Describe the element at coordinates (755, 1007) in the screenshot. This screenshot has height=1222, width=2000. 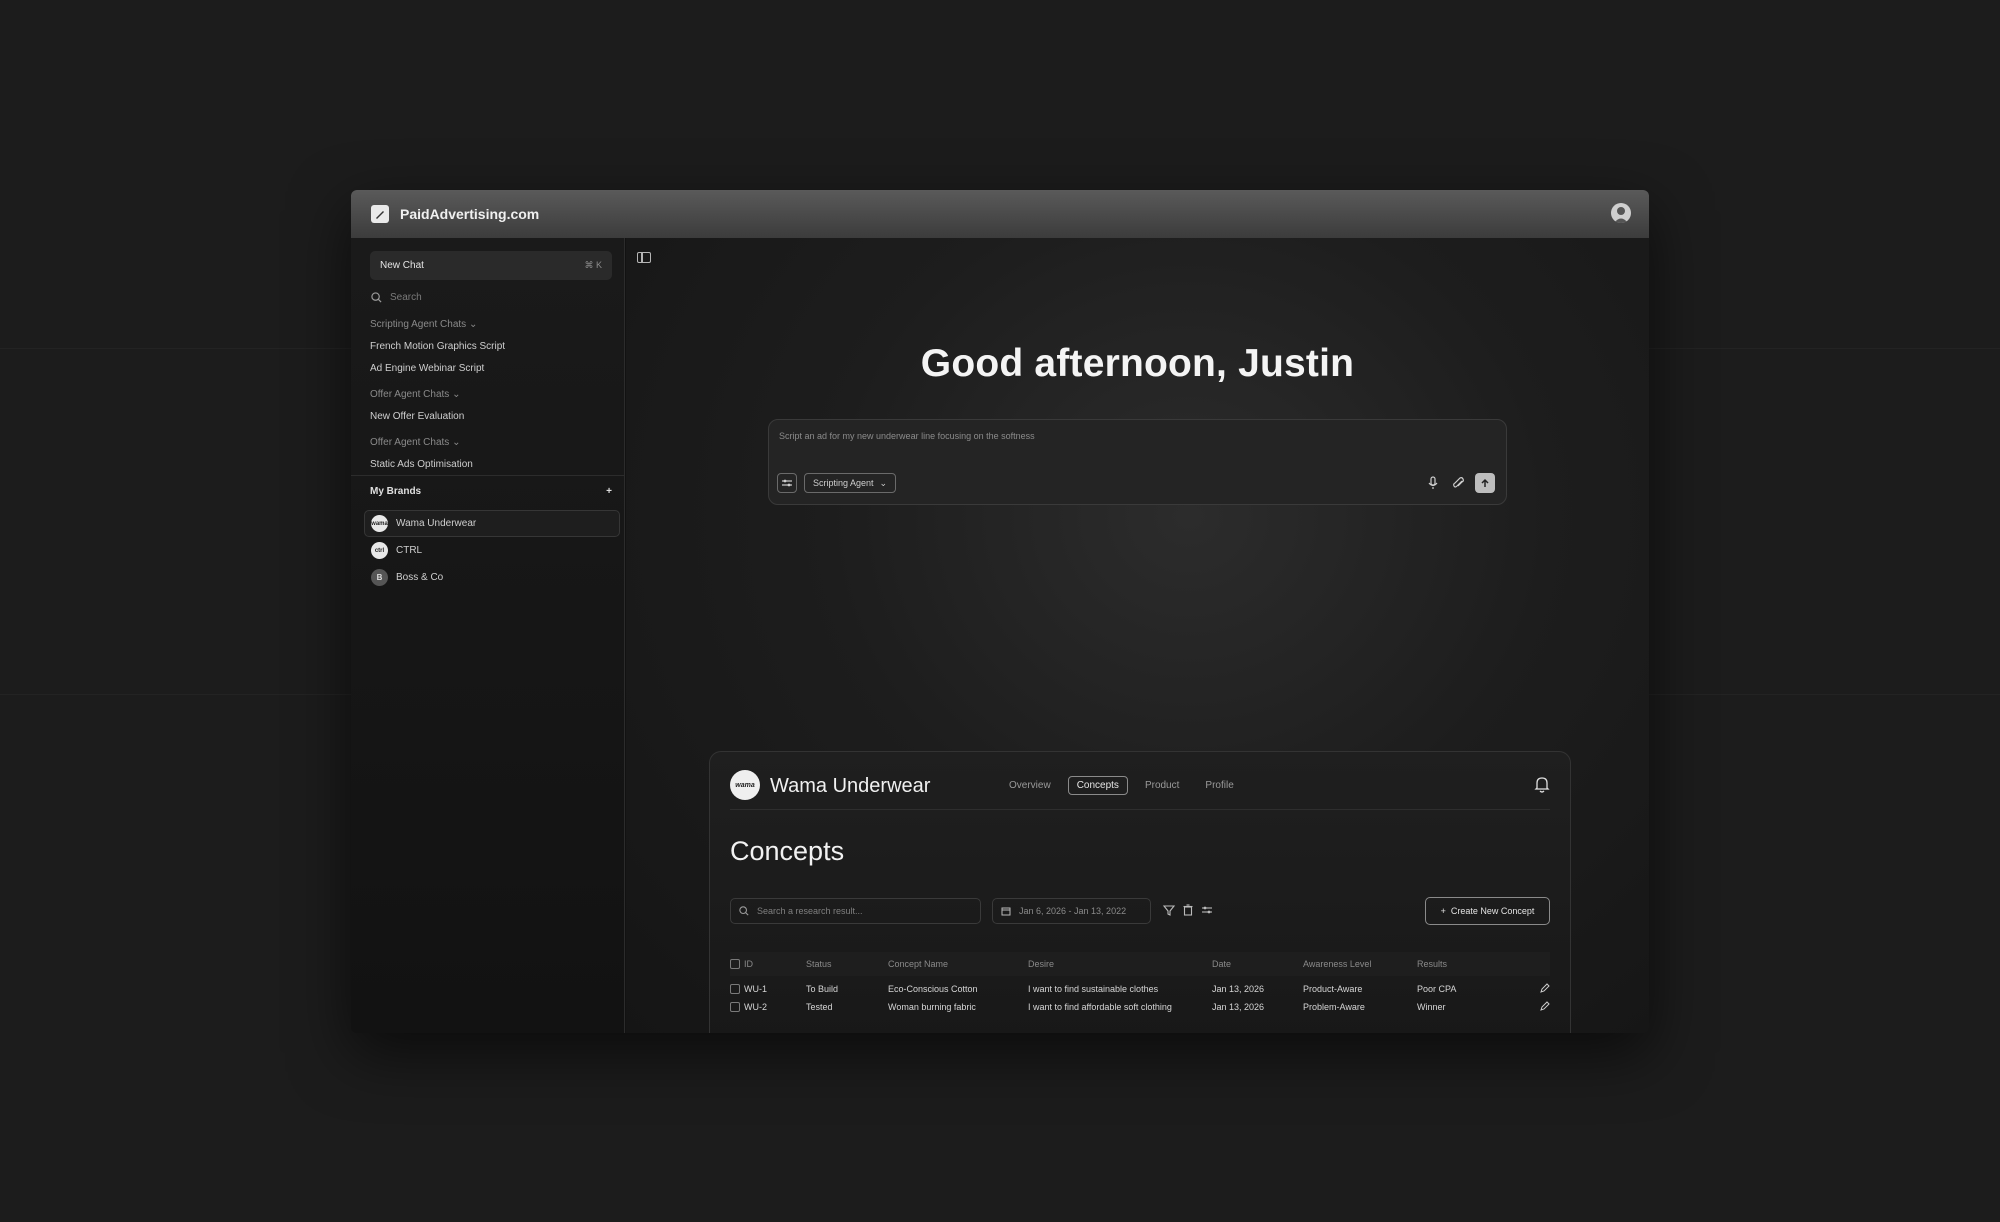
I see `row-id: WU-2` at that location.